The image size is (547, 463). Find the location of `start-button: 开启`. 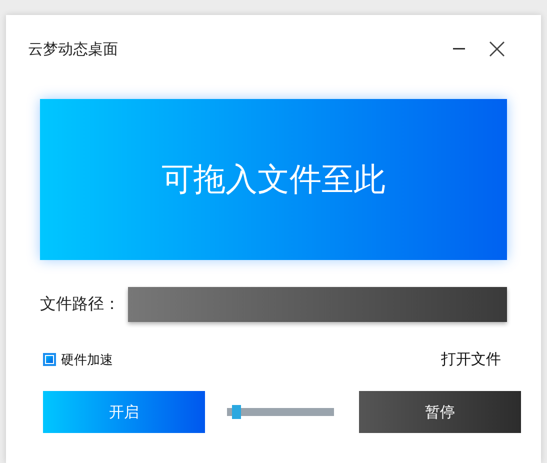

start-button: 开启 is located at coordinates (124, 412).